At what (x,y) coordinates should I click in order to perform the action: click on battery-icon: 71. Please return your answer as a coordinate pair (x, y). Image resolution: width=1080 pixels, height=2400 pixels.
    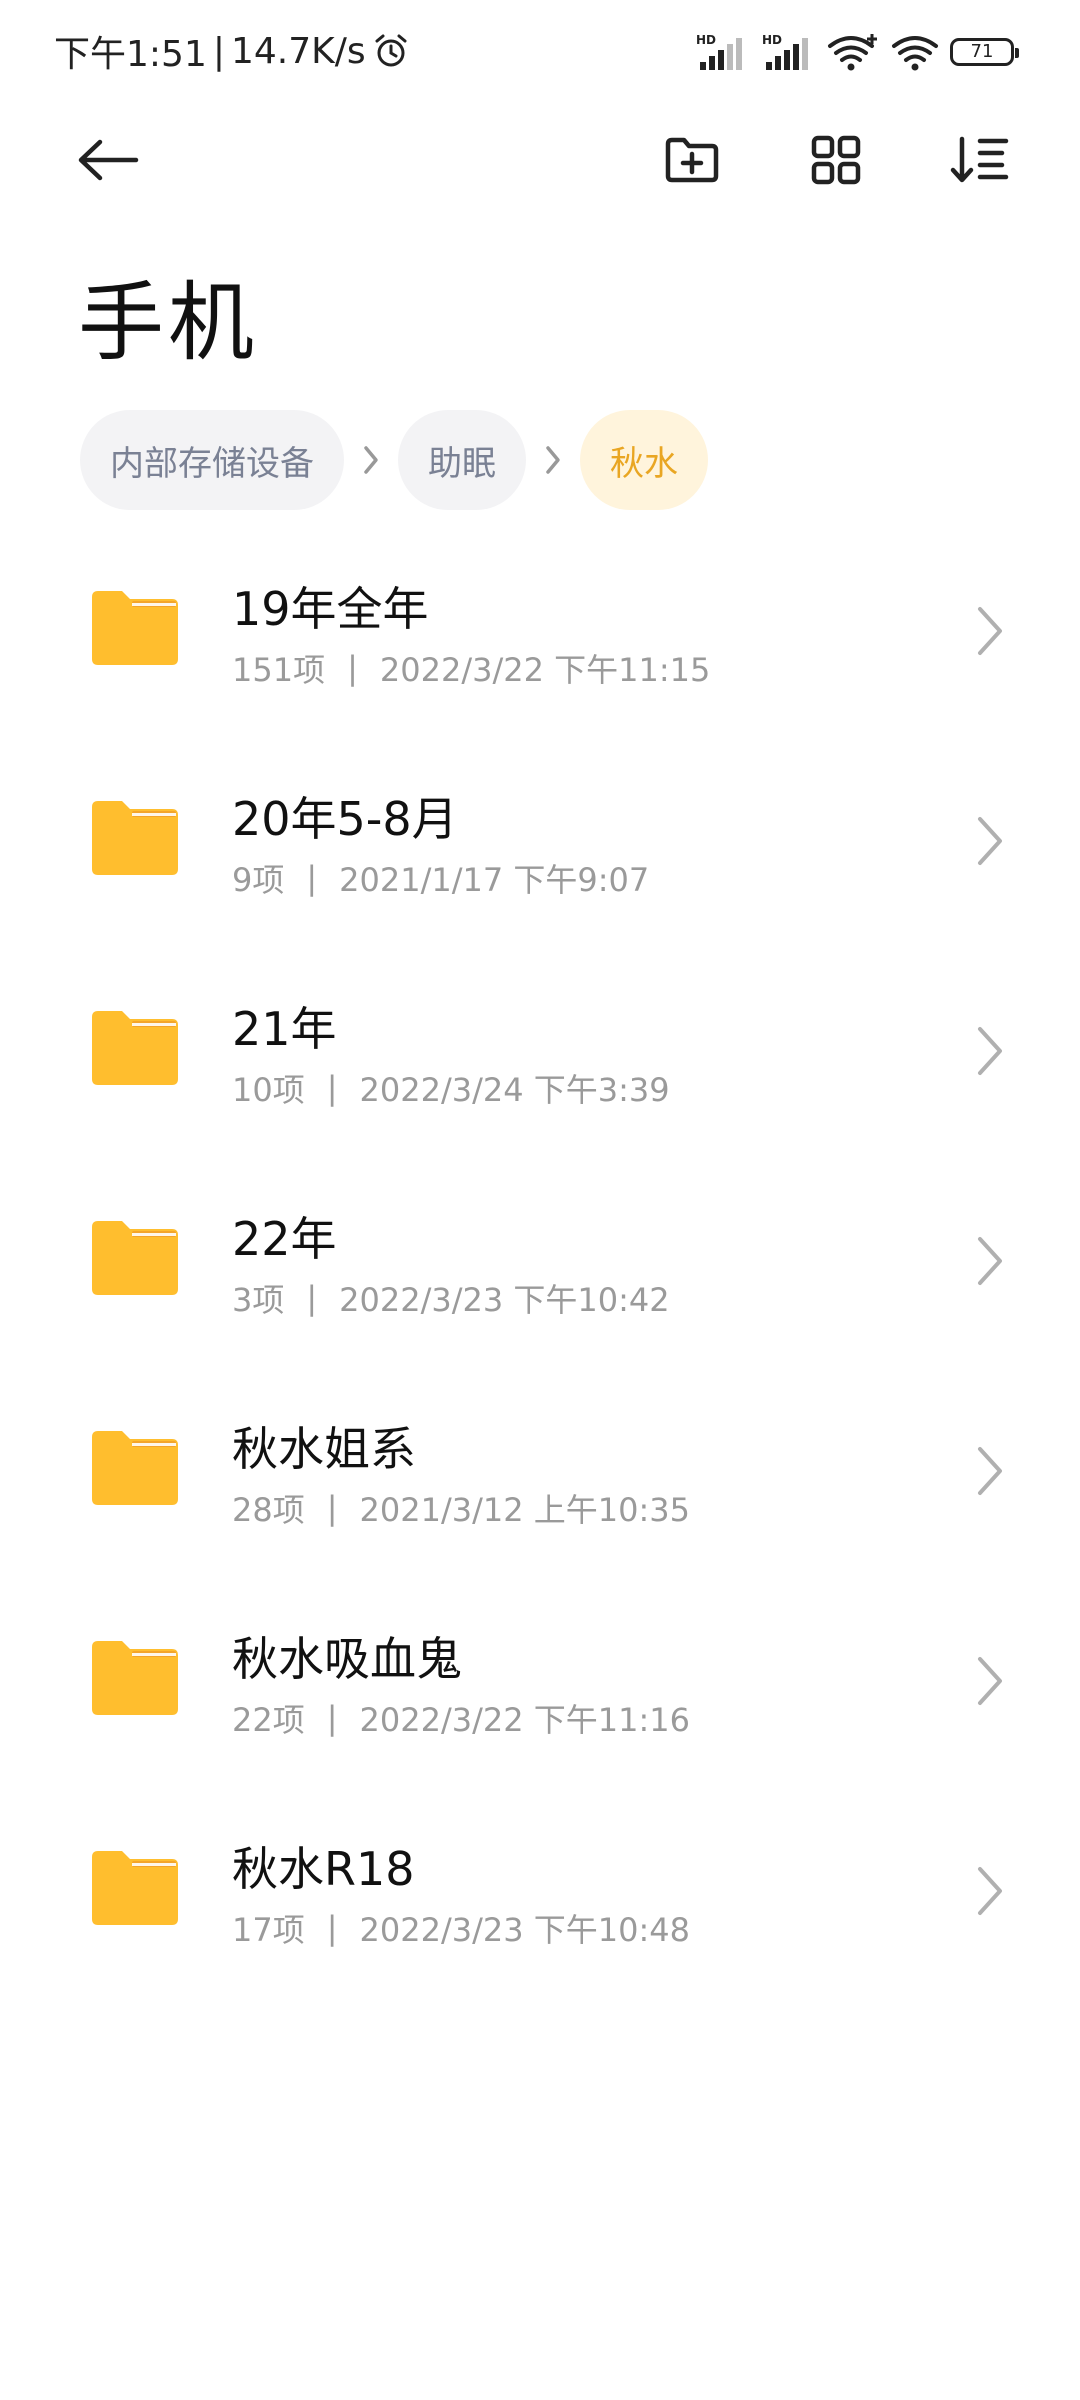
    Looking at the image, I should click on (984, 52).